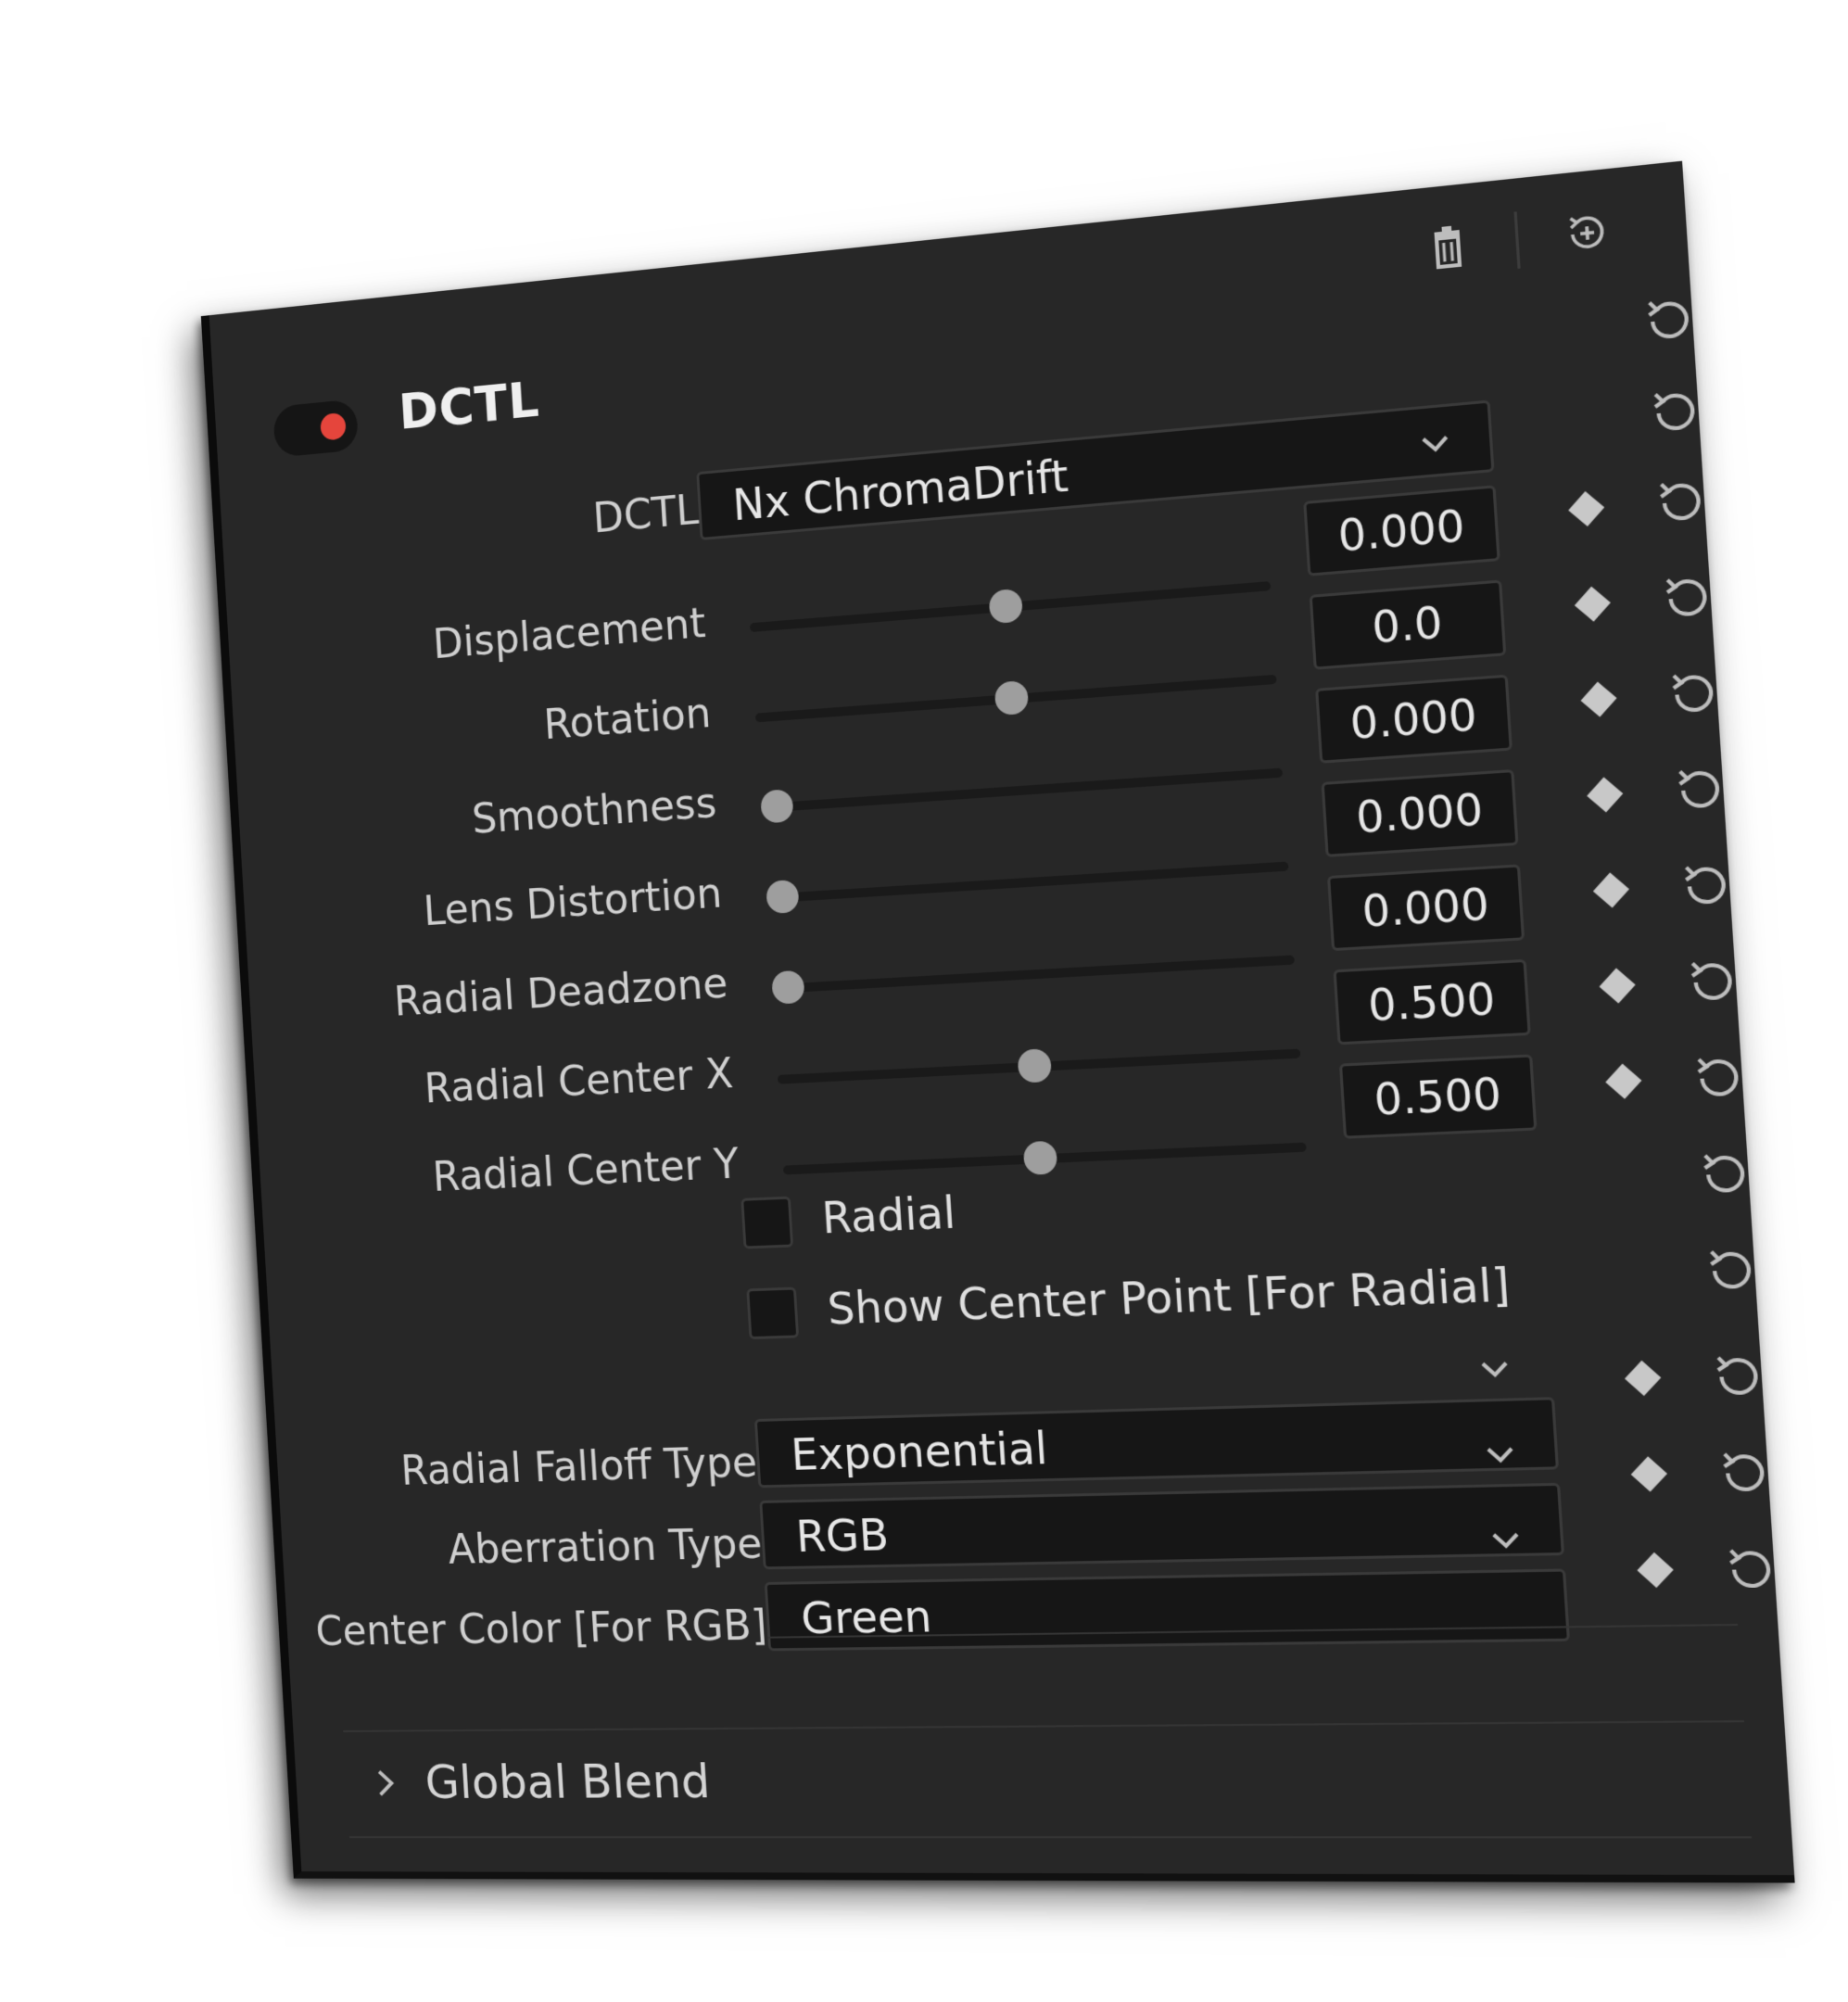 This screenshot has width=1848, height=2002. What do you see at coordinates (585, 1169) in the screenshot?
I see `slider-label: Radial Center Y` at bounding box center [585, 1169].